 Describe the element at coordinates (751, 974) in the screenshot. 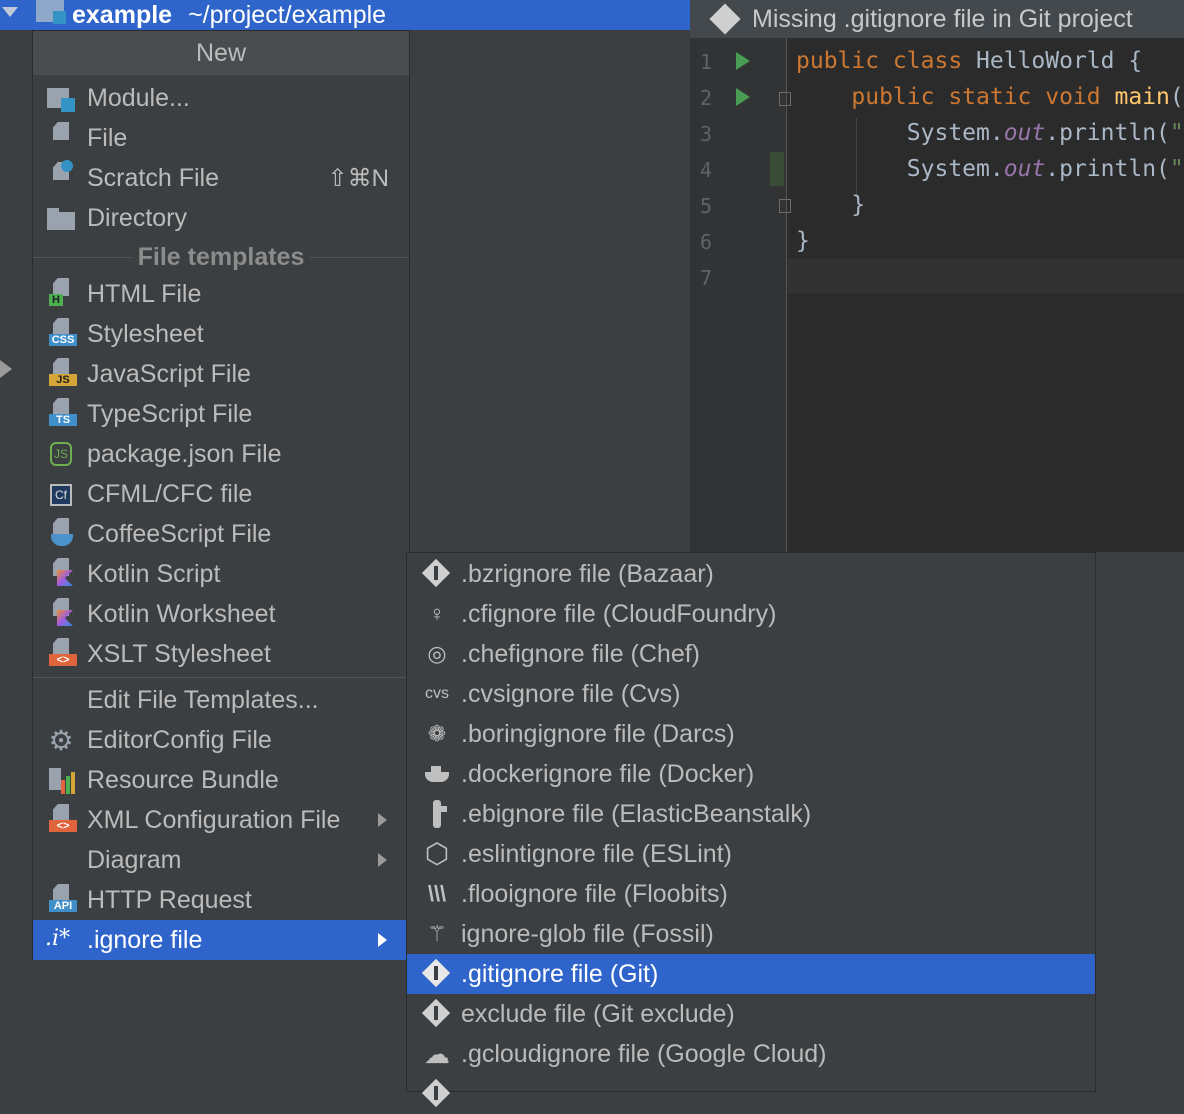

I see `submenu-item-gitignore: .gitignore file (Git)` at that location.